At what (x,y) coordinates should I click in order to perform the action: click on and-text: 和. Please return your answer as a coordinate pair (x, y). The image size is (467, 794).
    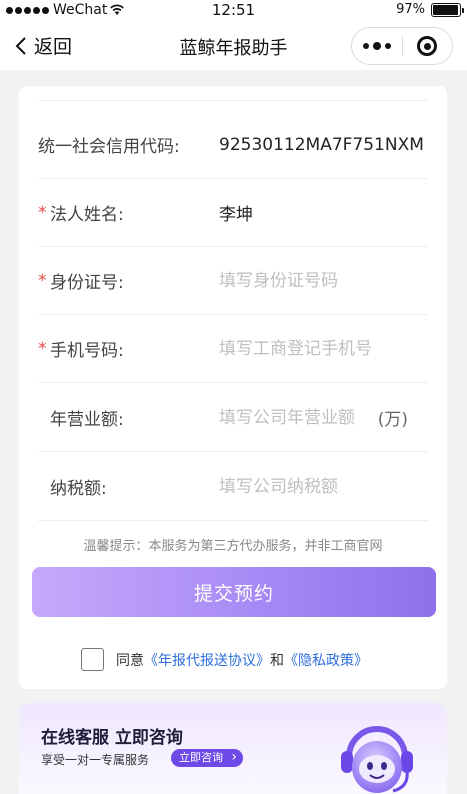
    Looking at the image, I should click on (277, 660).